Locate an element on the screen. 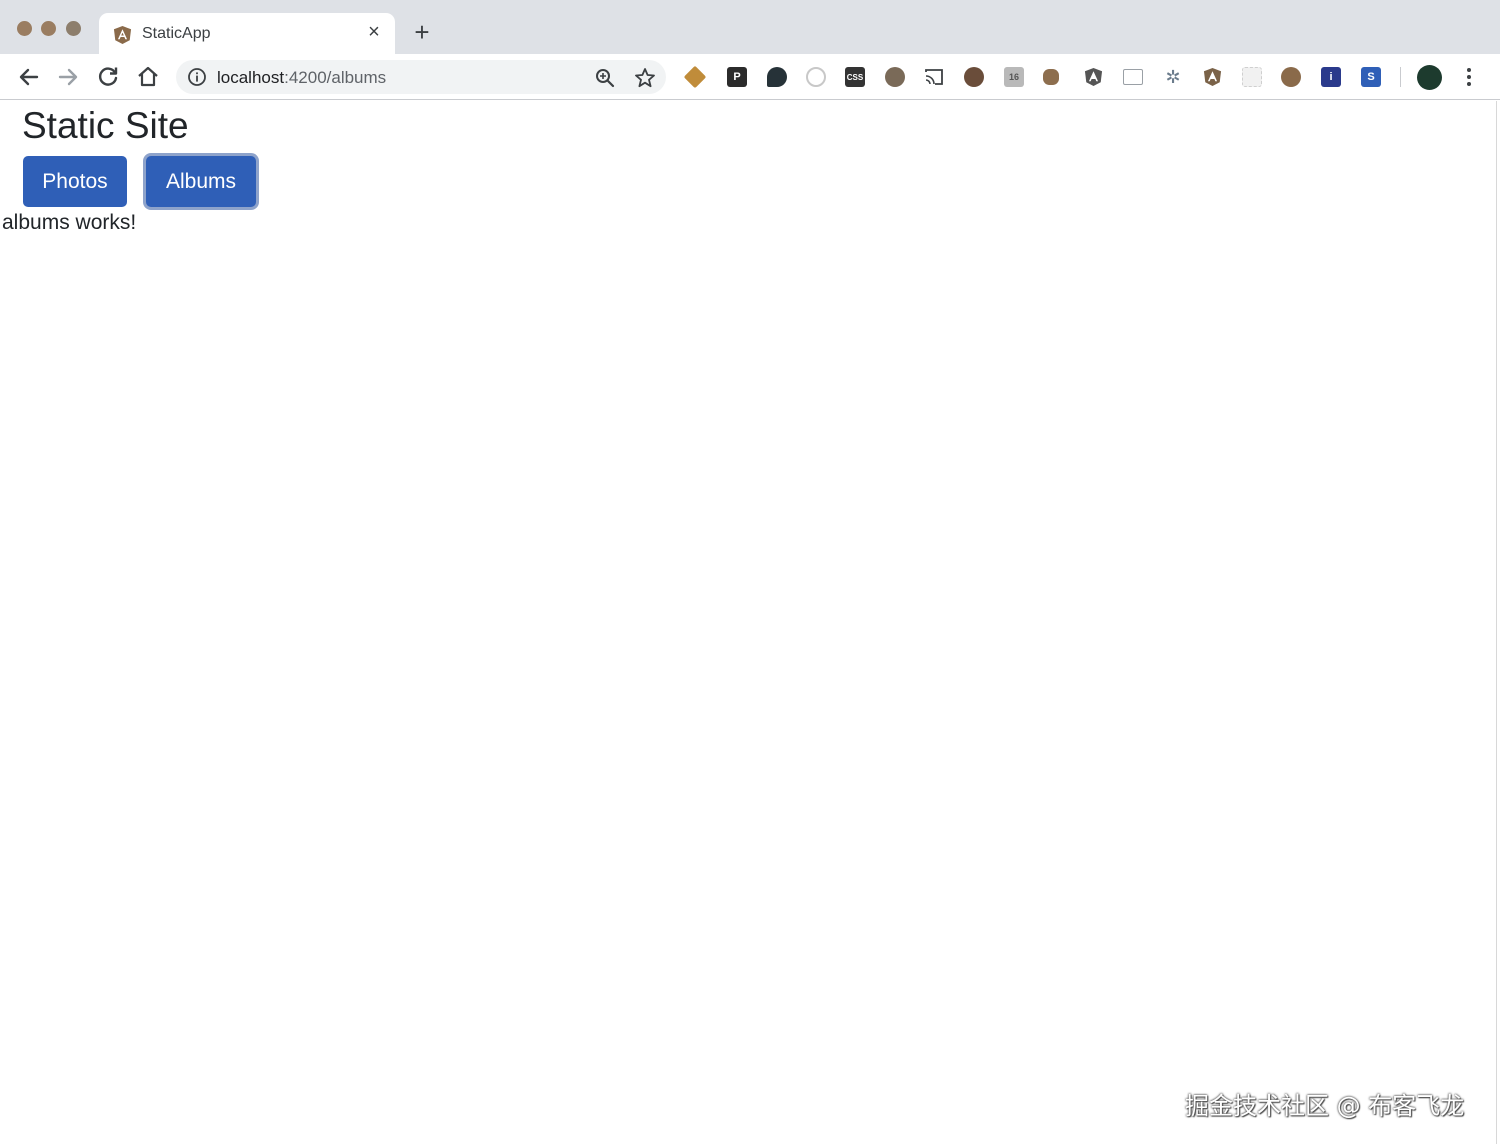 The width and height of the screenshot is (1500, 1144). window-right-edge is located at coordinates (1498, 622).